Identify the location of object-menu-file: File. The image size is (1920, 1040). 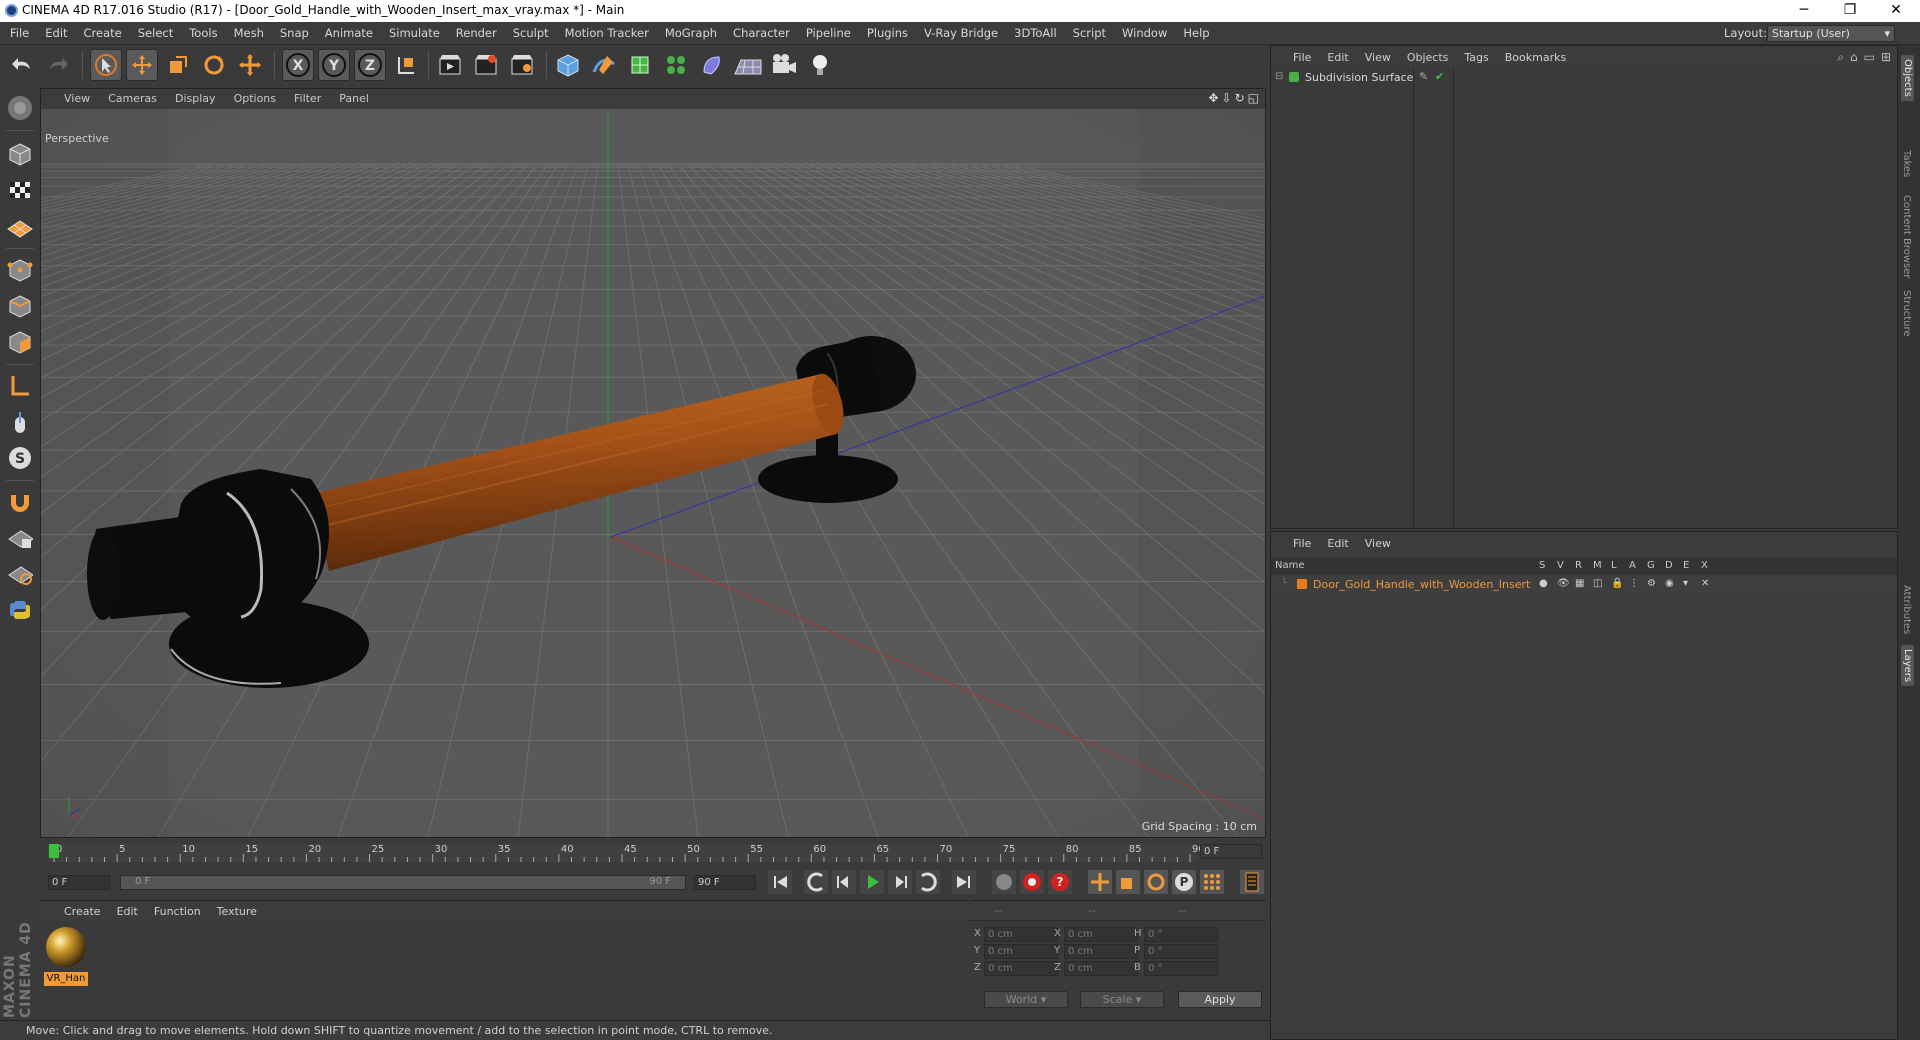
(1302, 57).